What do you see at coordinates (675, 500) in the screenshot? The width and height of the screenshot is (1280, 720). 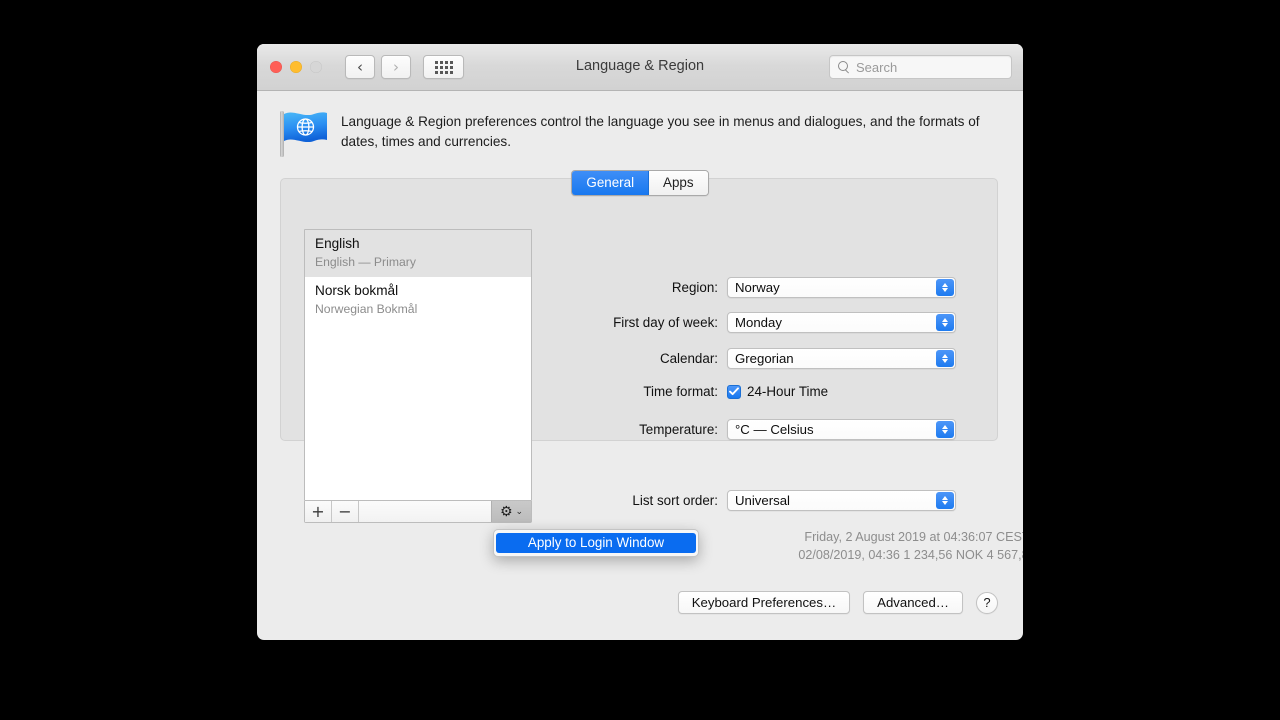 I see `sort-order-label: List sort order:` at bounding box center [675, 500].